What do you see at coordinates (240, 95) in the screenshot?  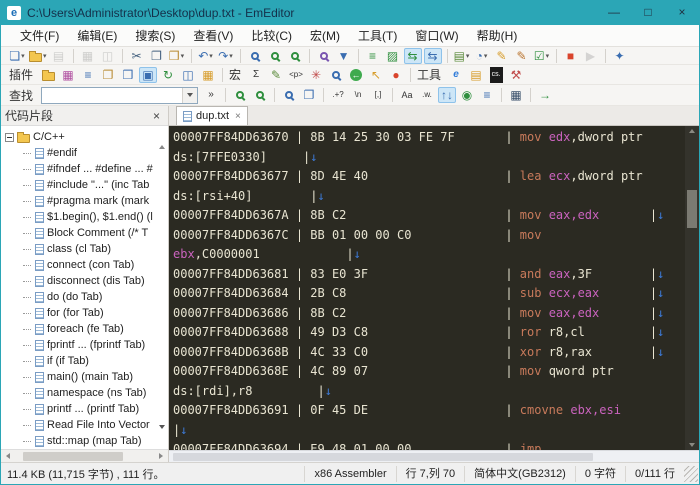 I see `findbar-next-button` at bounding box center [240, 95].